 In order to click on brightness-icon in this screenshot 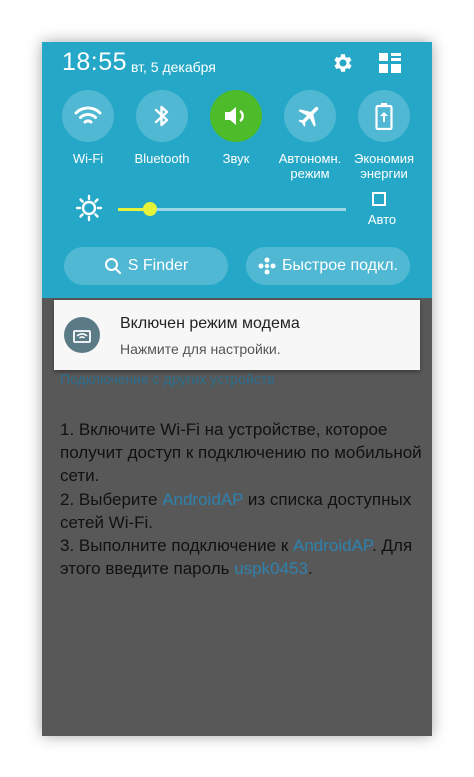, I will do `click(89, 208)`.